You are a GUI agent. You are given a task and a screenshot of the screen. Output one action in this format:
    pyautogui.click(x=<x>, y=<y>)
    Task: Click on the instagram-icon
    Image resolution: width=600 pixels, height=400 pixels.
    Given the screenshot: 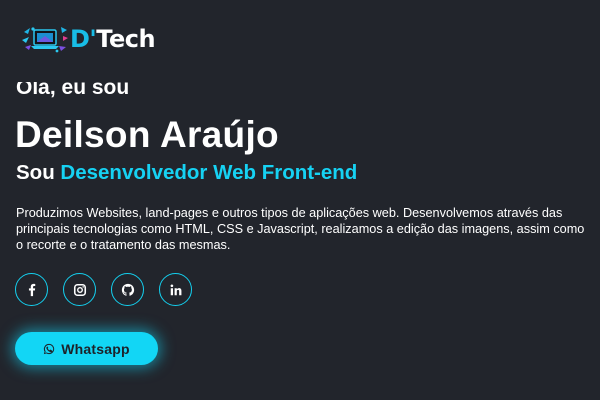 What is the action you would take?
    pyautogui.click(x=80, y=290)
    